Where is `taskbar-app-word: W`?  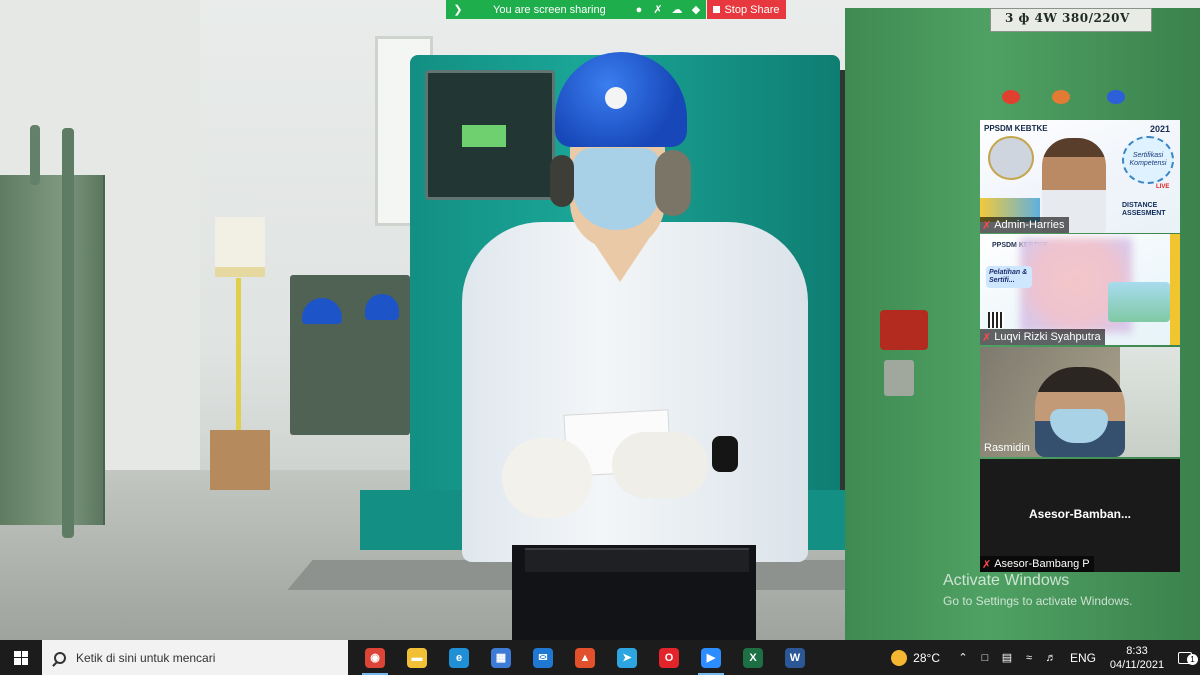 taskbar-app-word: W is located at coordinates (795, 657).